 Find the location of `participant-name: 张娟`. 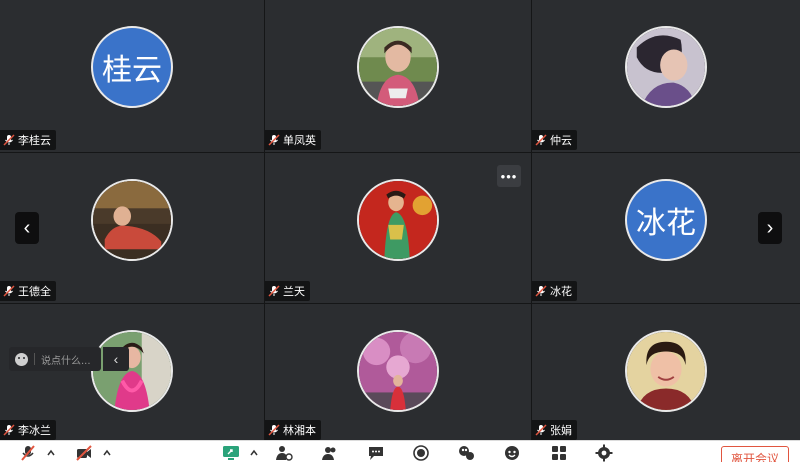

participant-name: 张娟 is located at coordinates (561, 430).